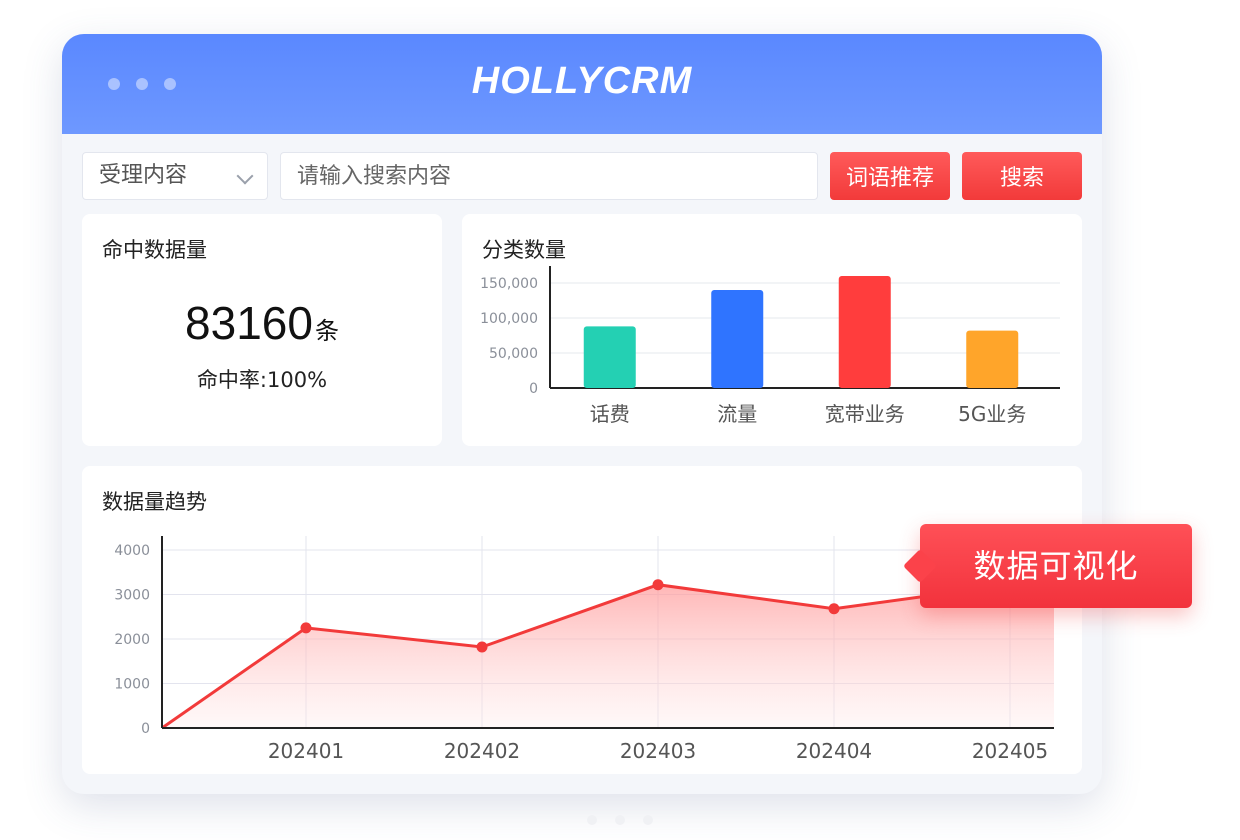  I want to click on y-tick-label: 2000, so click(132, 640).